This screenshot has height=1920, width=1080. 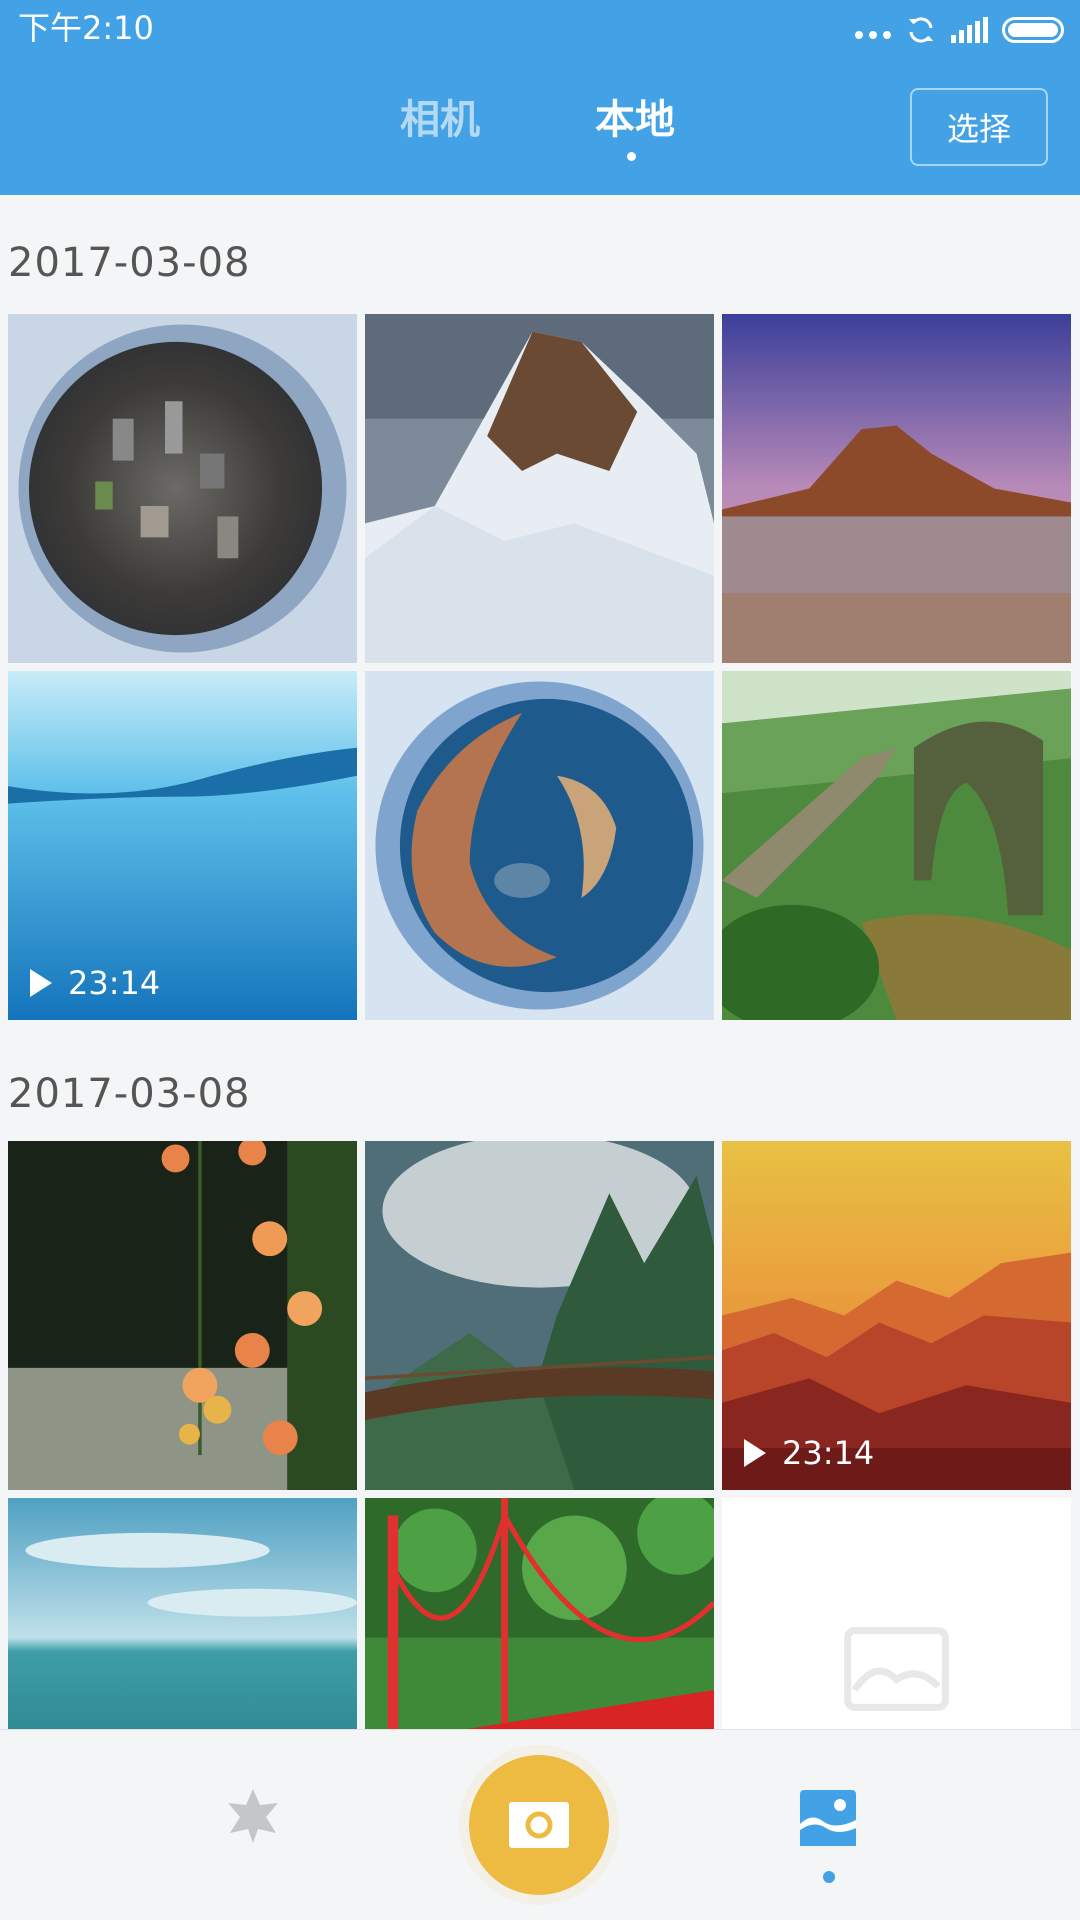 What do you see at coordinates (1033, 30) in the screenshot?
I see `battery-icon` at bounding box center [1033, 30].